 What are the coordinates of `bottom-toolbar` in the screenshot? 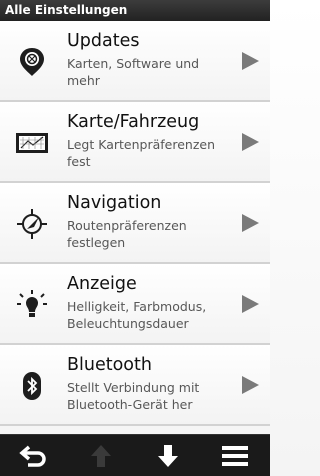 It's located at (135, 455).